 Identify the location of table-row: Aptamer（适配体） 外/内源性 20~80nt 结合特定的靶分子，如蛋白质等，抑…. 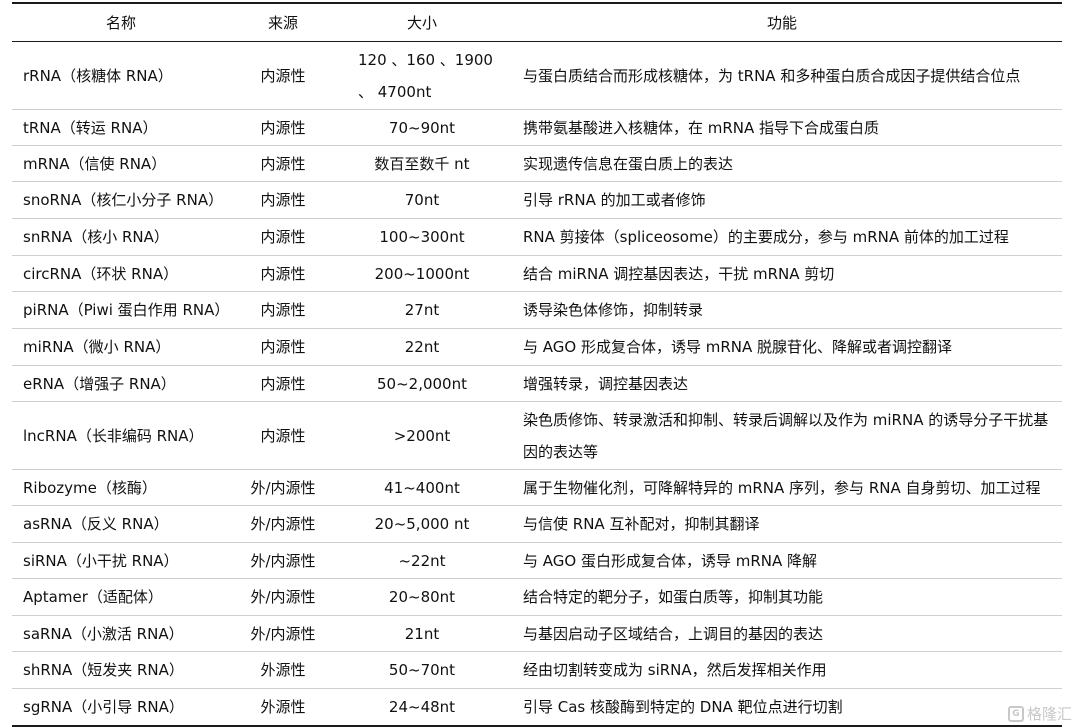
(537, 597).